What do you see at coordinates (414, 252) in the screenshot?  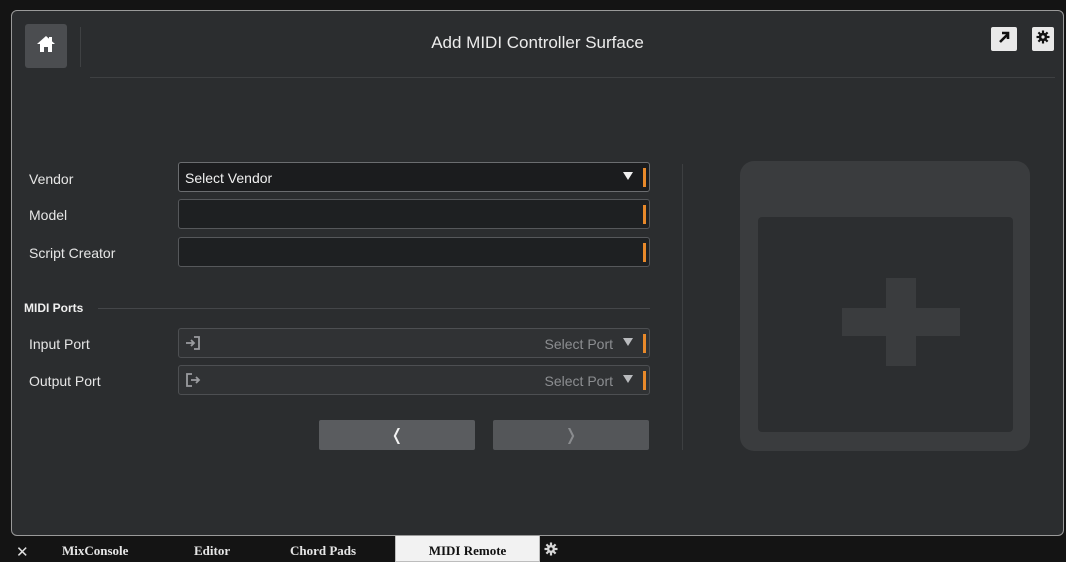 I see `script-creator-field` at bounding box center [414, 252].